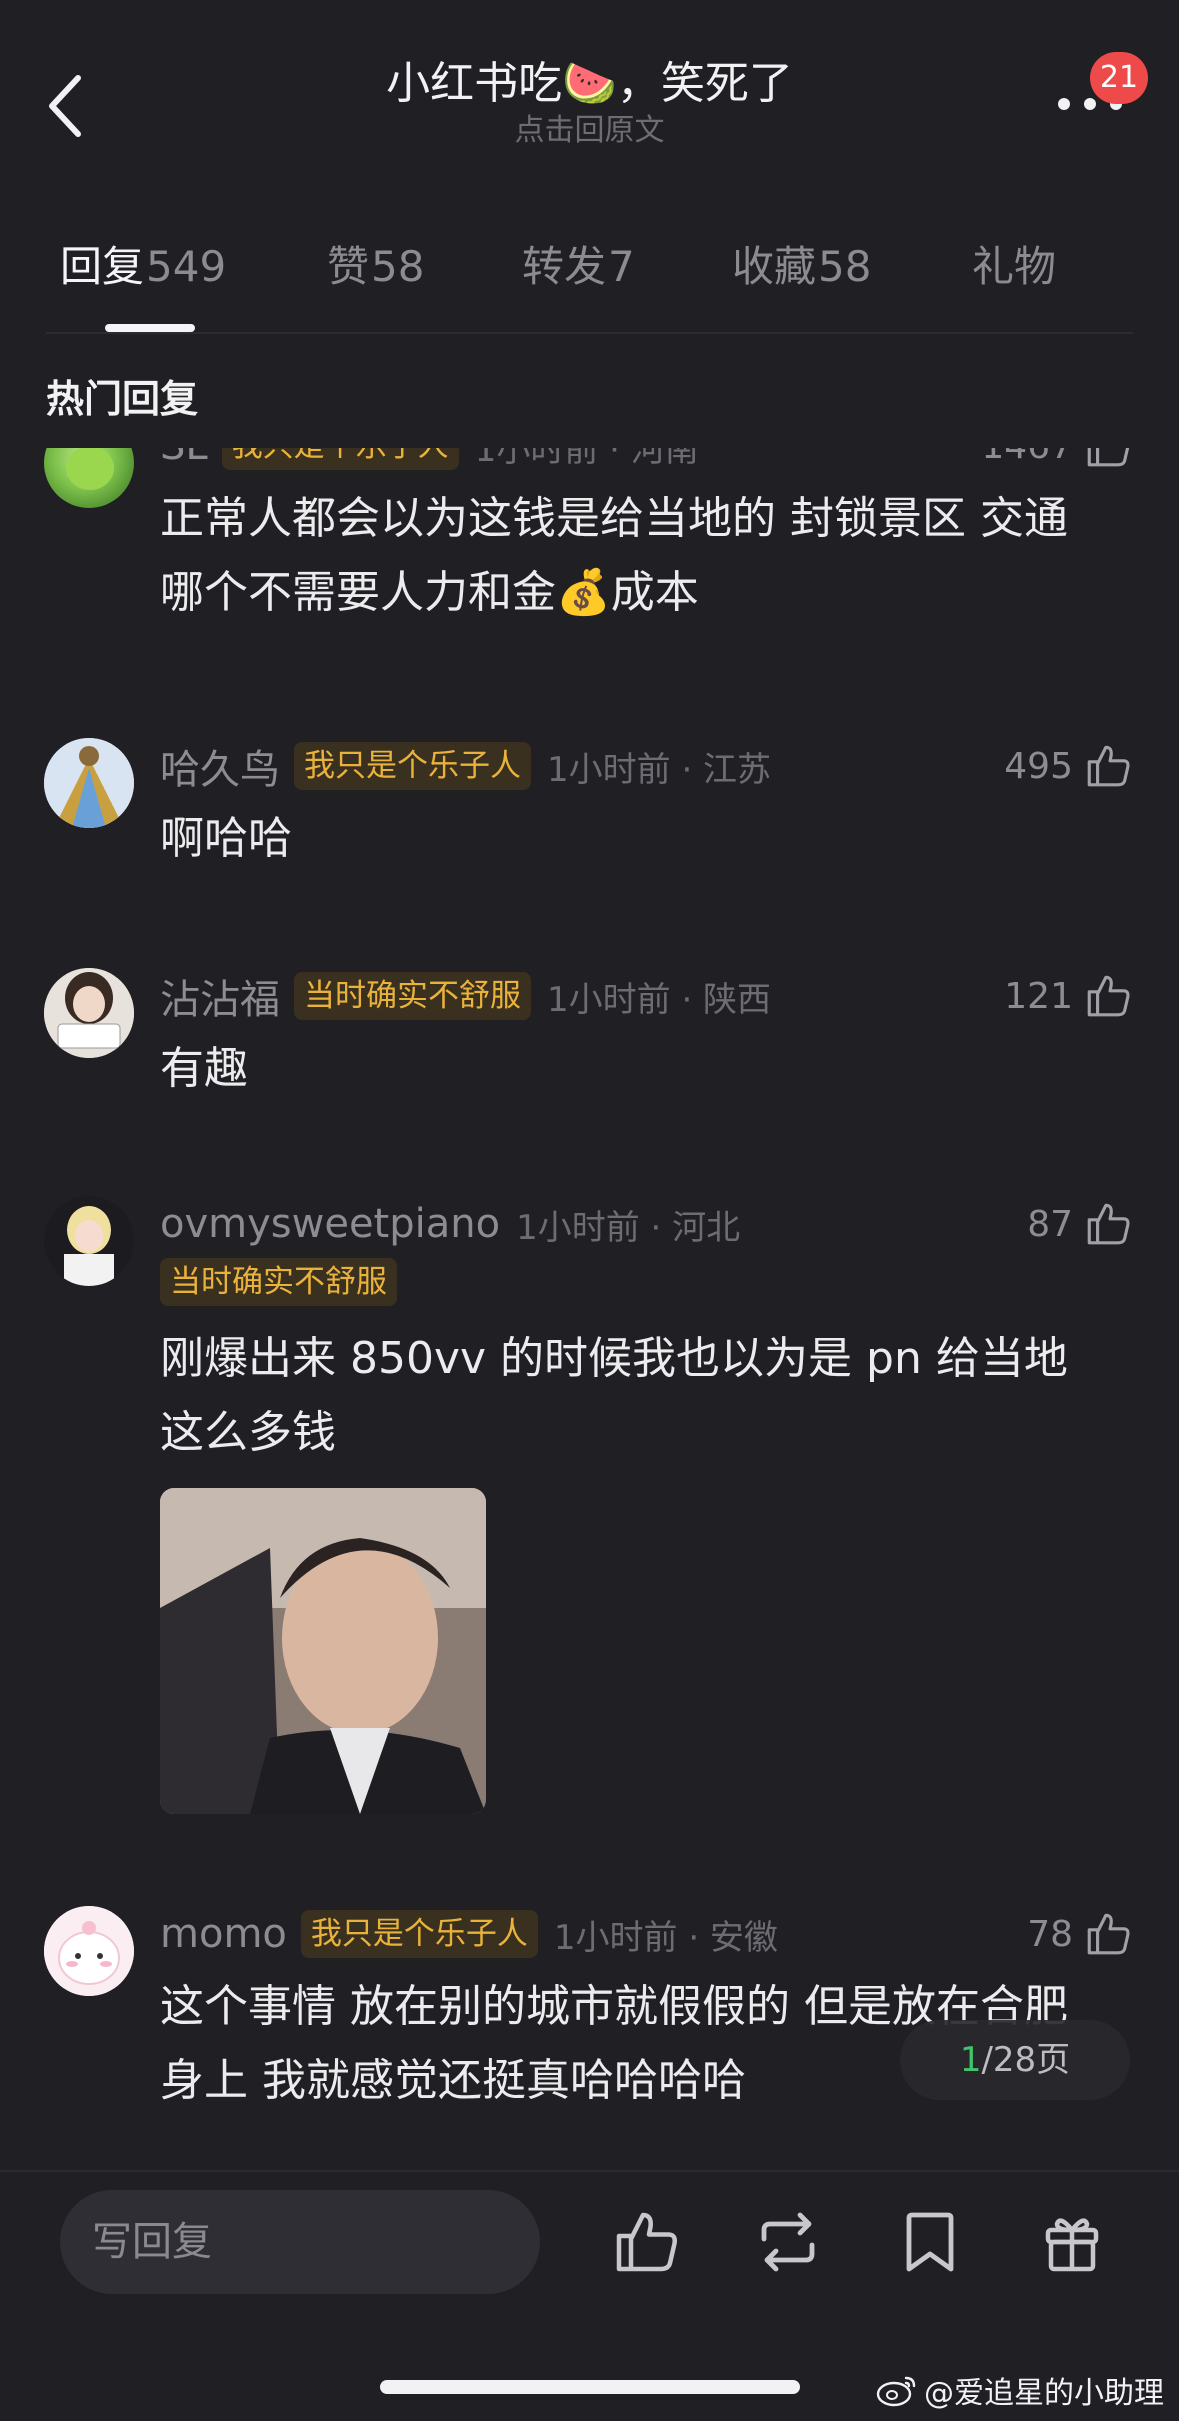 The height and width of the screenshot is (2421, 1179). I want to click on tab-gifts: 礼物, so click(1014, 267).